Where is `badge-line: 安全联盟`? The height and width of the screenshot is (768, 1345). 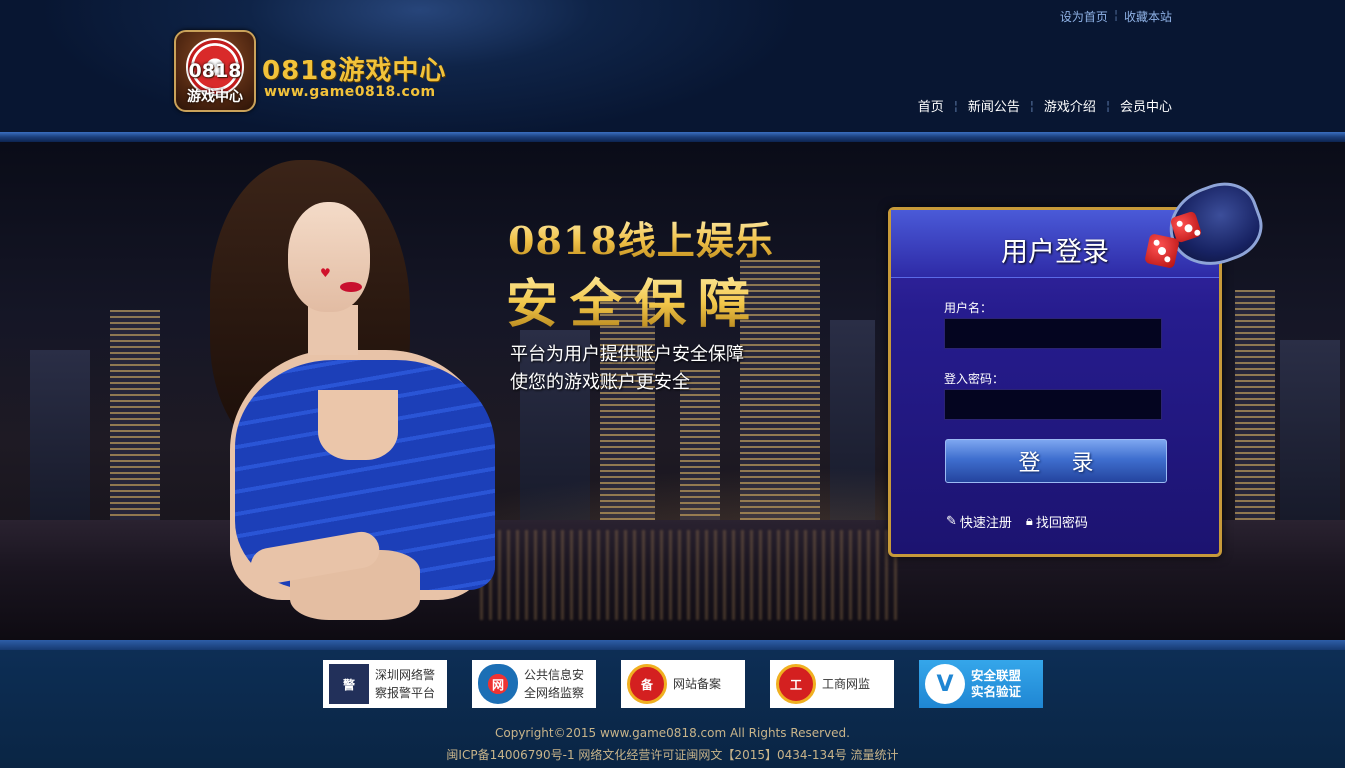
badge-line: 安全联盟 is located at coordinates (996, 675).